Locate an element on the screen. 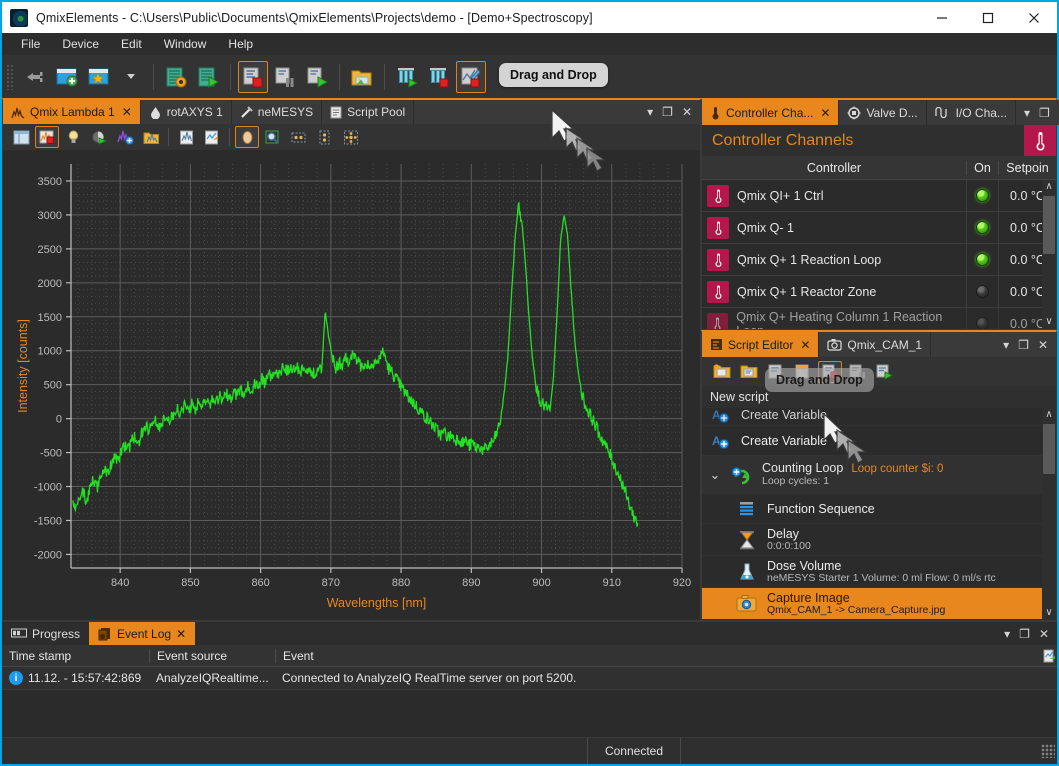 Image resolution: width=1059 pixels, height=766 pixels. table-view-icon is located at coordinates (21, 137).